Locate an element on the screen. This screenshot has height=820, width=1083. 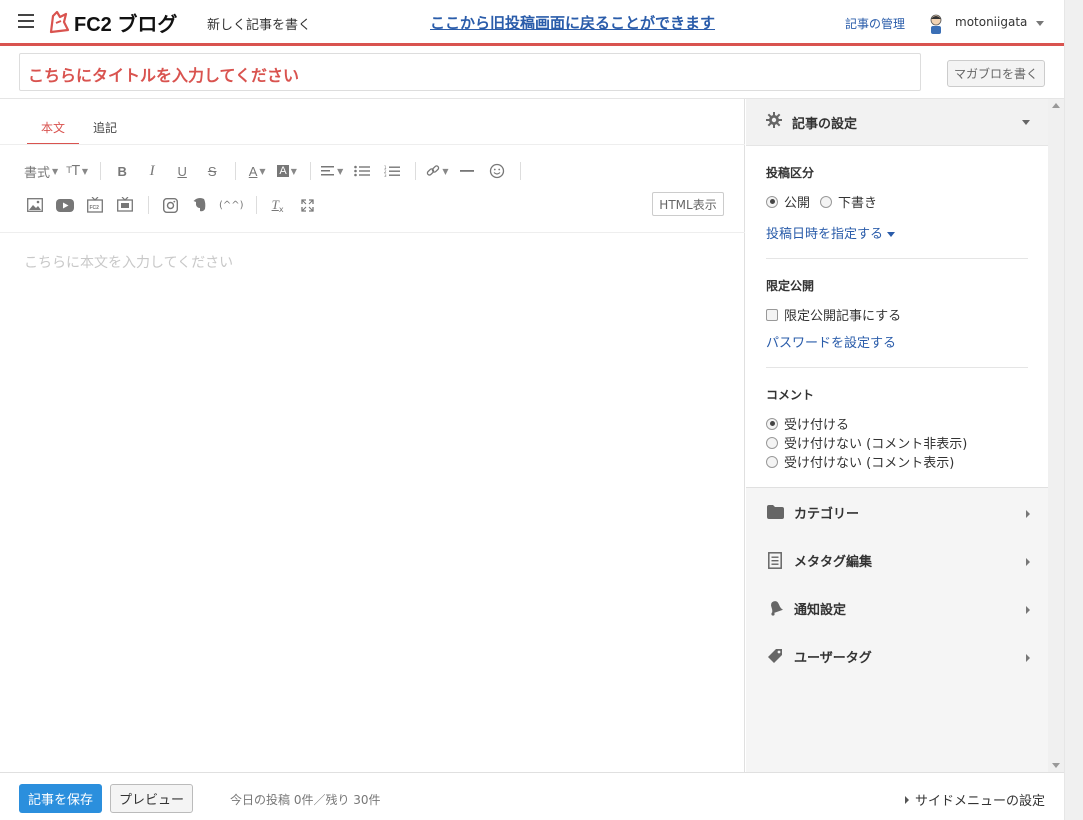
page-scrollbar is located at coordinates (1073, 410).